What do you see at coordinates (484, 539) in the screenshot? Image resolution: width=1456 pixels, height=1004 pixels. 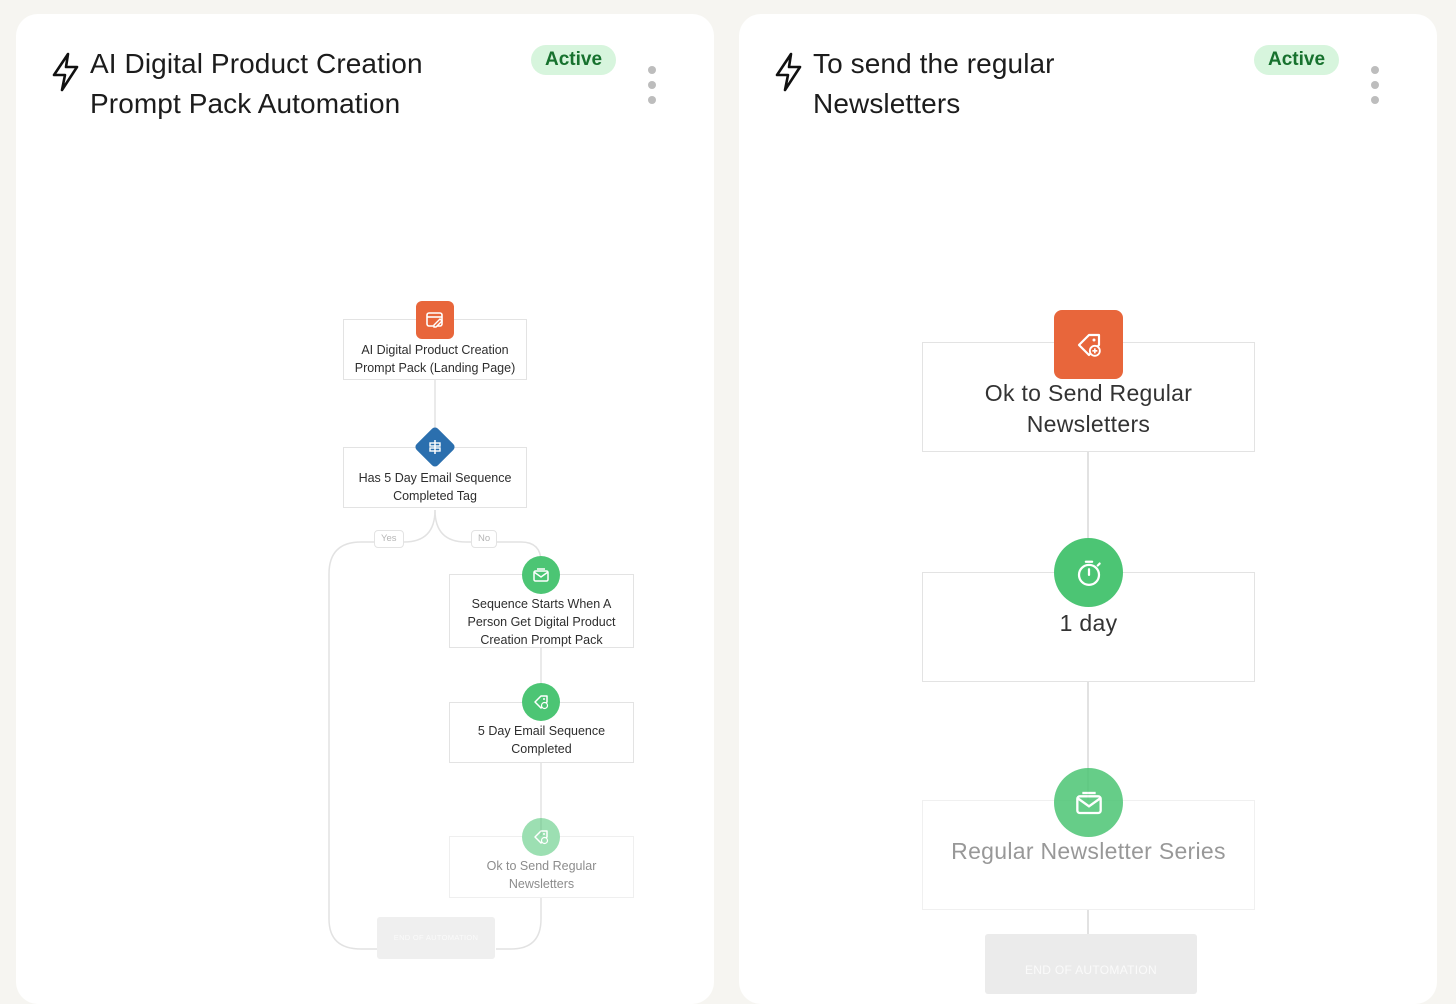 I see `branch-no-label: No` at bounding box center [484, 539].